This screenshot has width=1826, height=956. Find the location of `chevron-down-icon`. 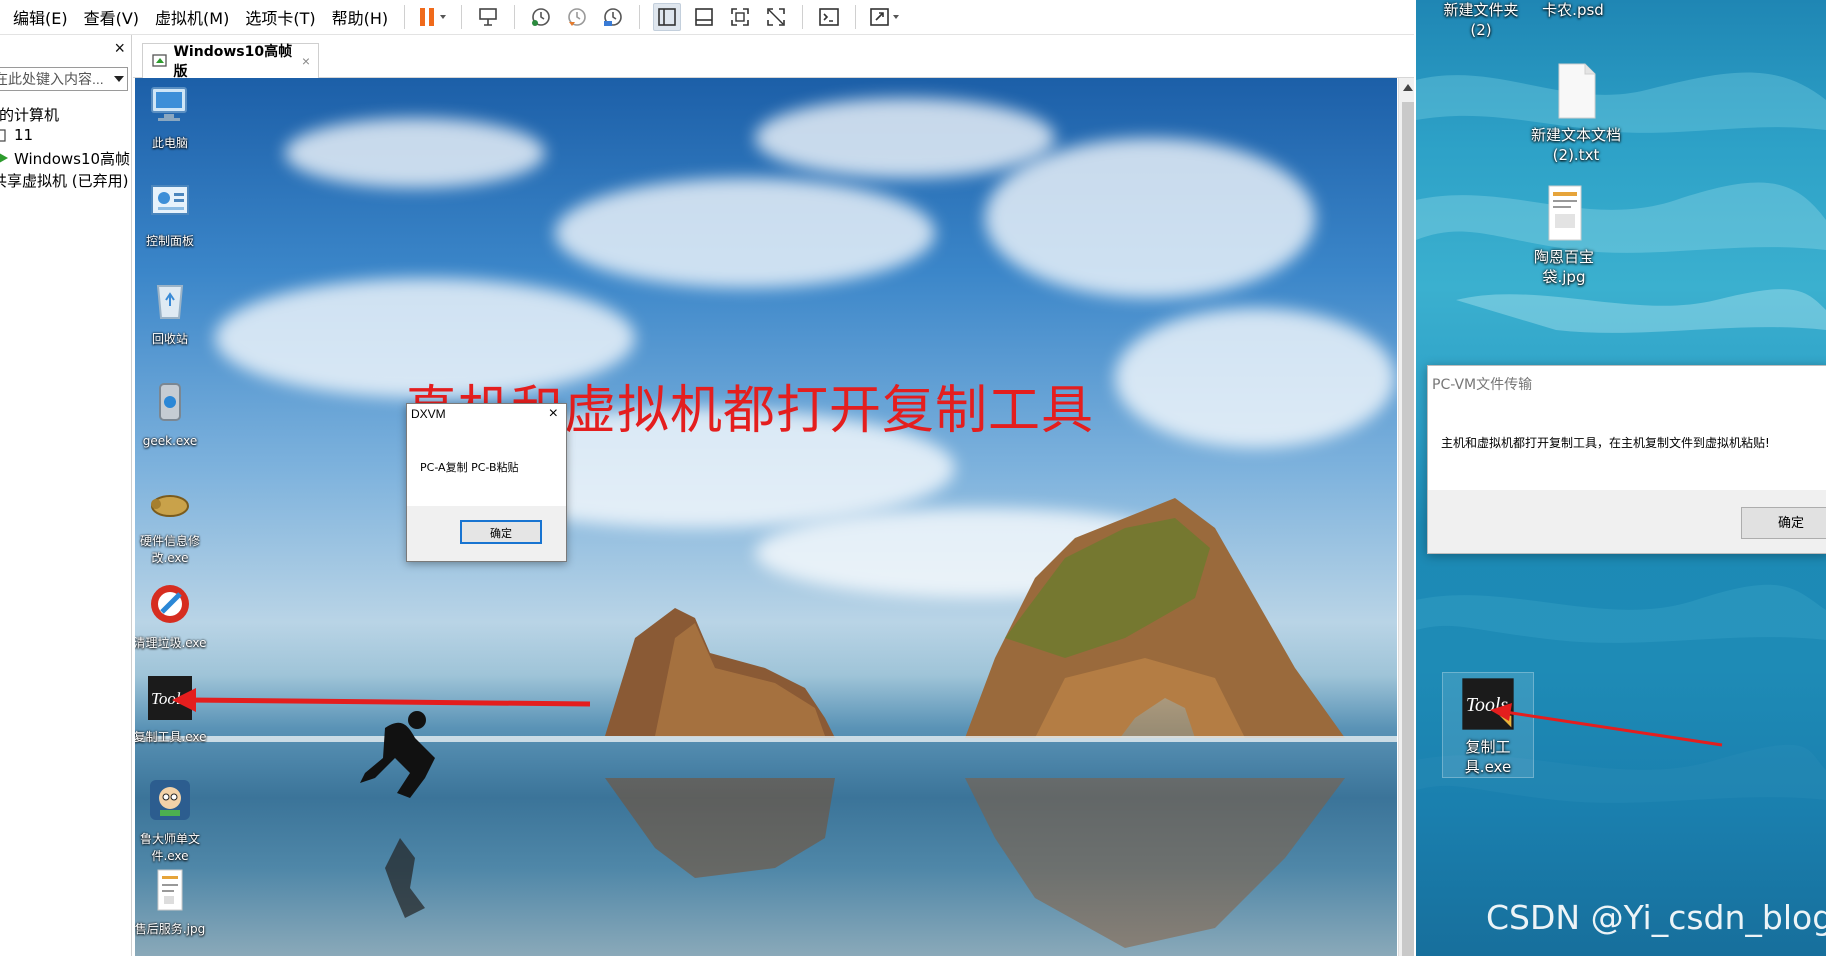

chevron-down-icon is located at coordinates (119, 79).